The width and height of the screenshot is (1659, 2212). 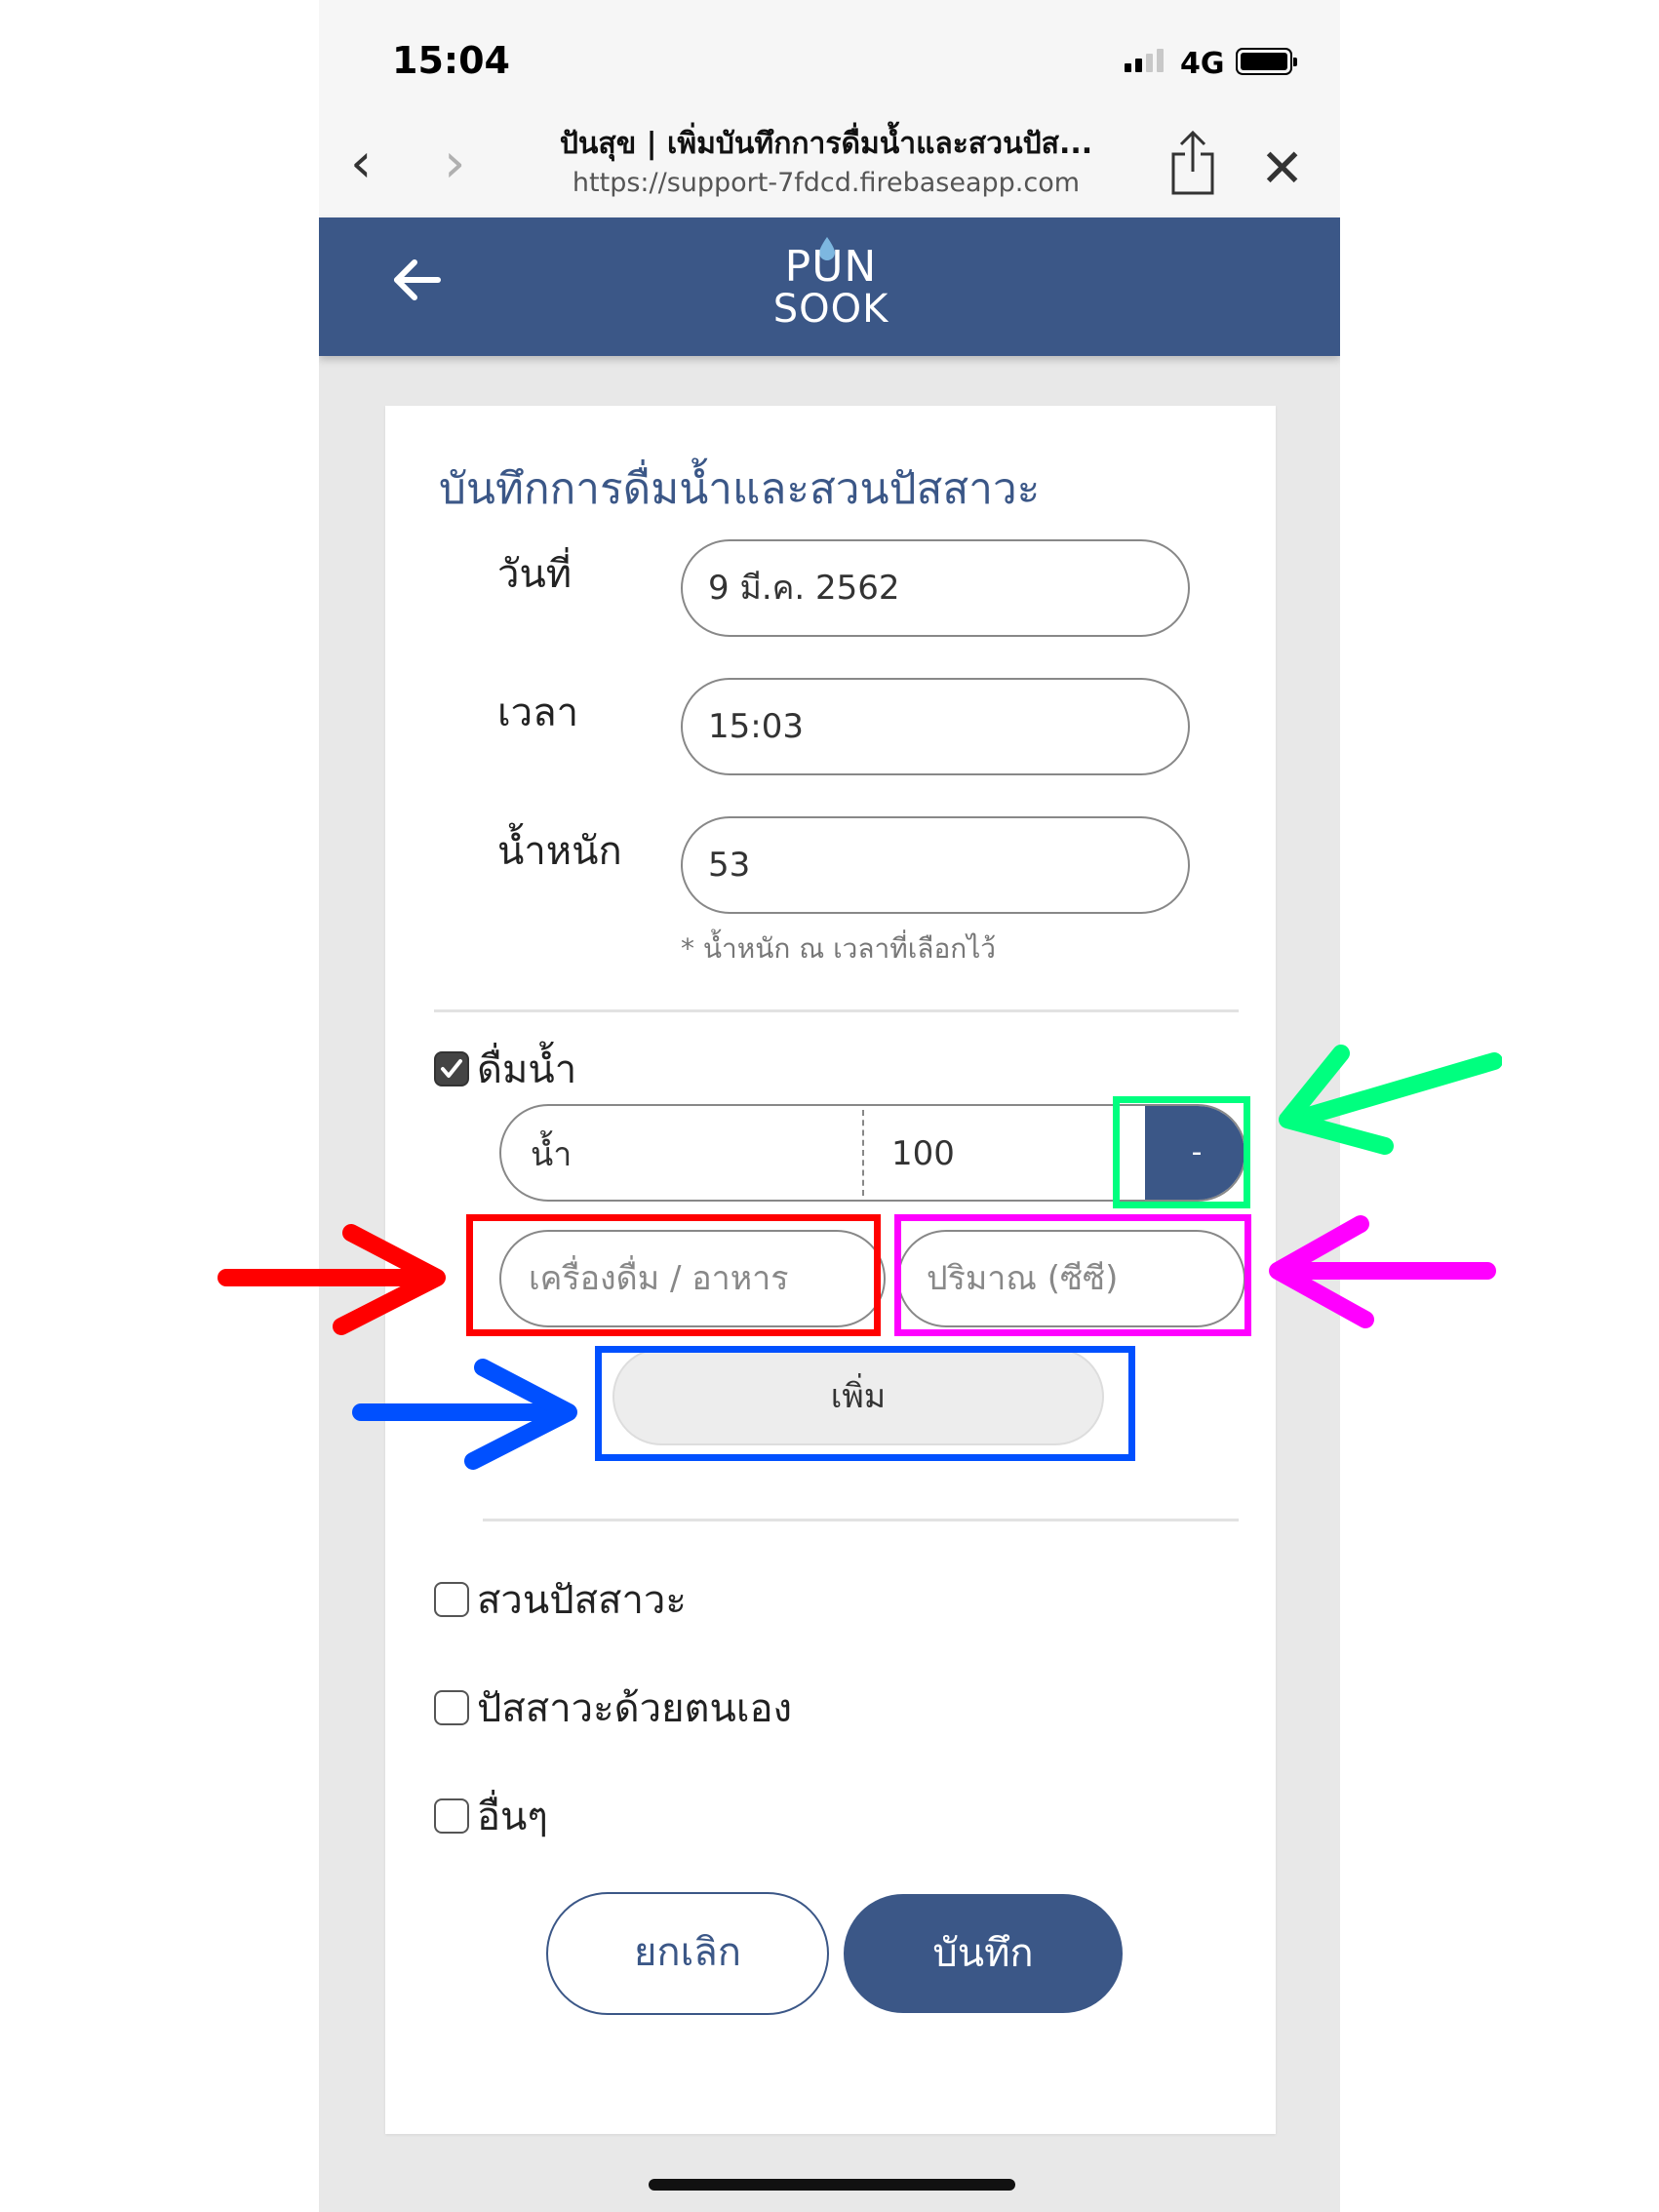 I want to click on back-arrow-icon, so click(x=416, y=280).